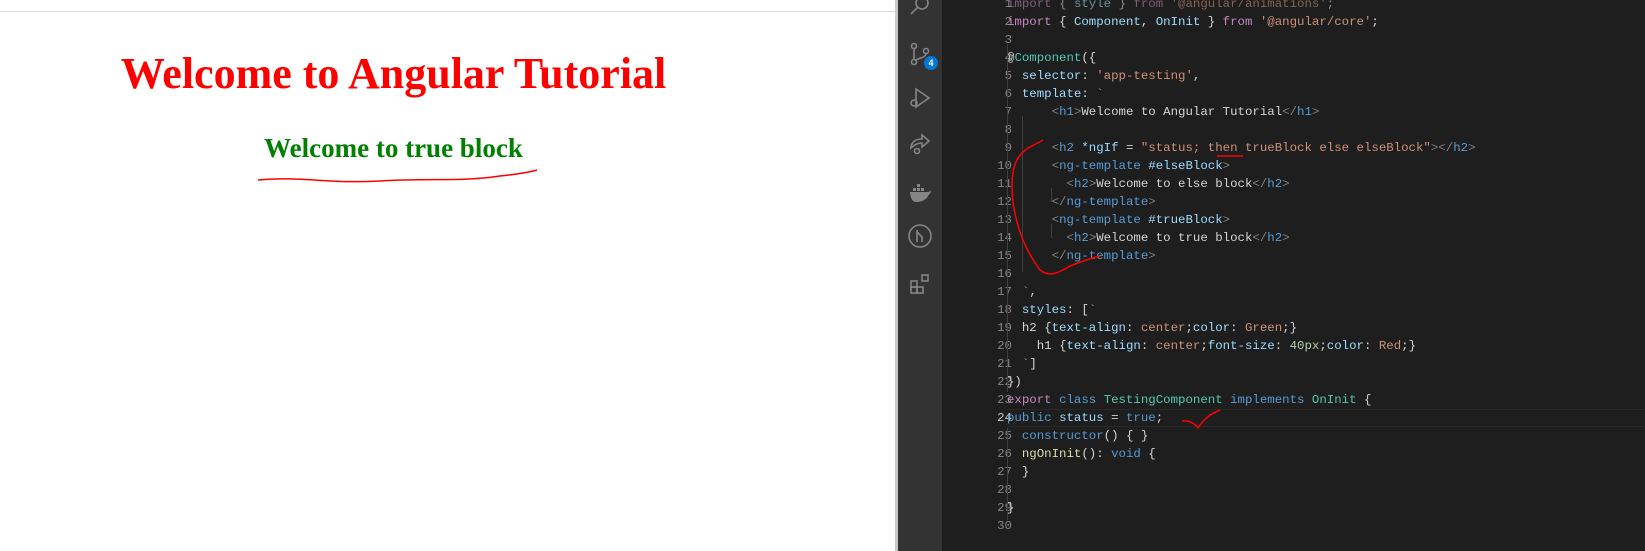 The image size is (1645, 551). What do you see at coordinates (1033, 364) in the screenshot?
I see `code-token: ]` at bounding box center [1033, 364].